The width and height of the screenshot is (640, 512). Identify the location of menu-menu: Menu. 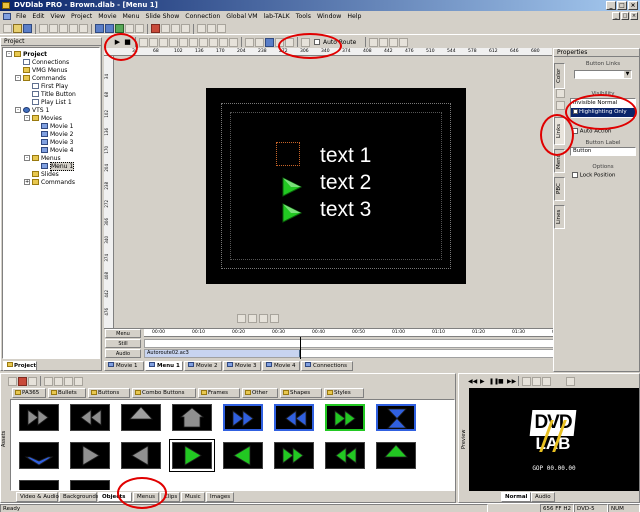
(131, 16).